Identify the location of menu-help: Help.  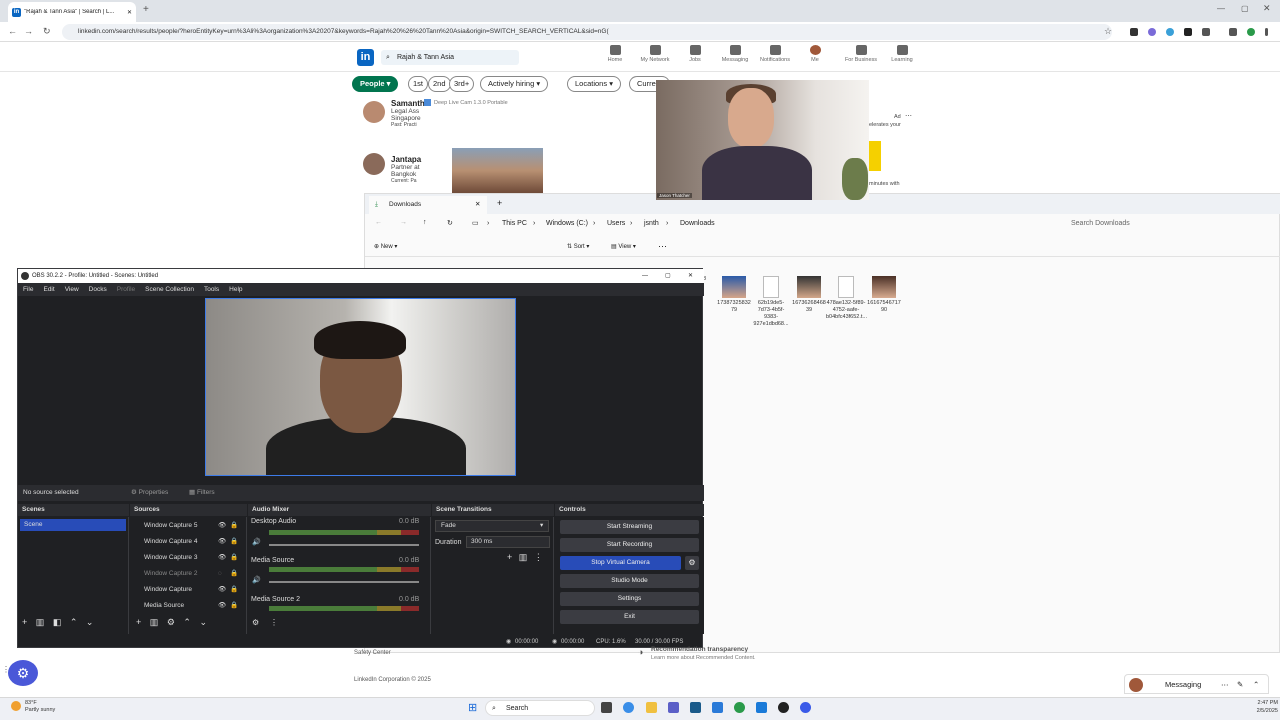
(235, 289).